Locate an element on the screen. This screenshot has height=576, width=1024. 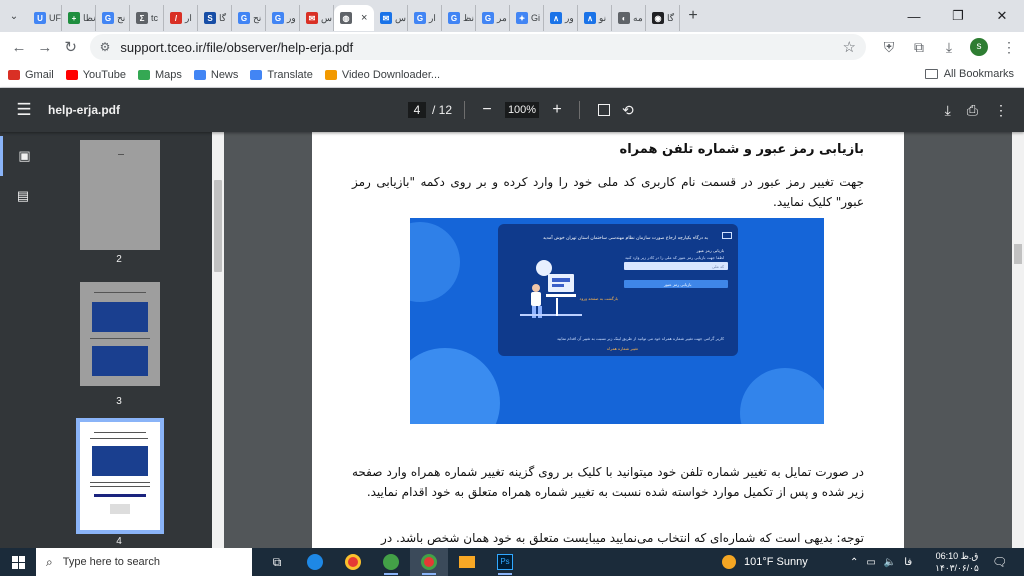
print-icon: ⎙ is located at coordinates (972, 110).